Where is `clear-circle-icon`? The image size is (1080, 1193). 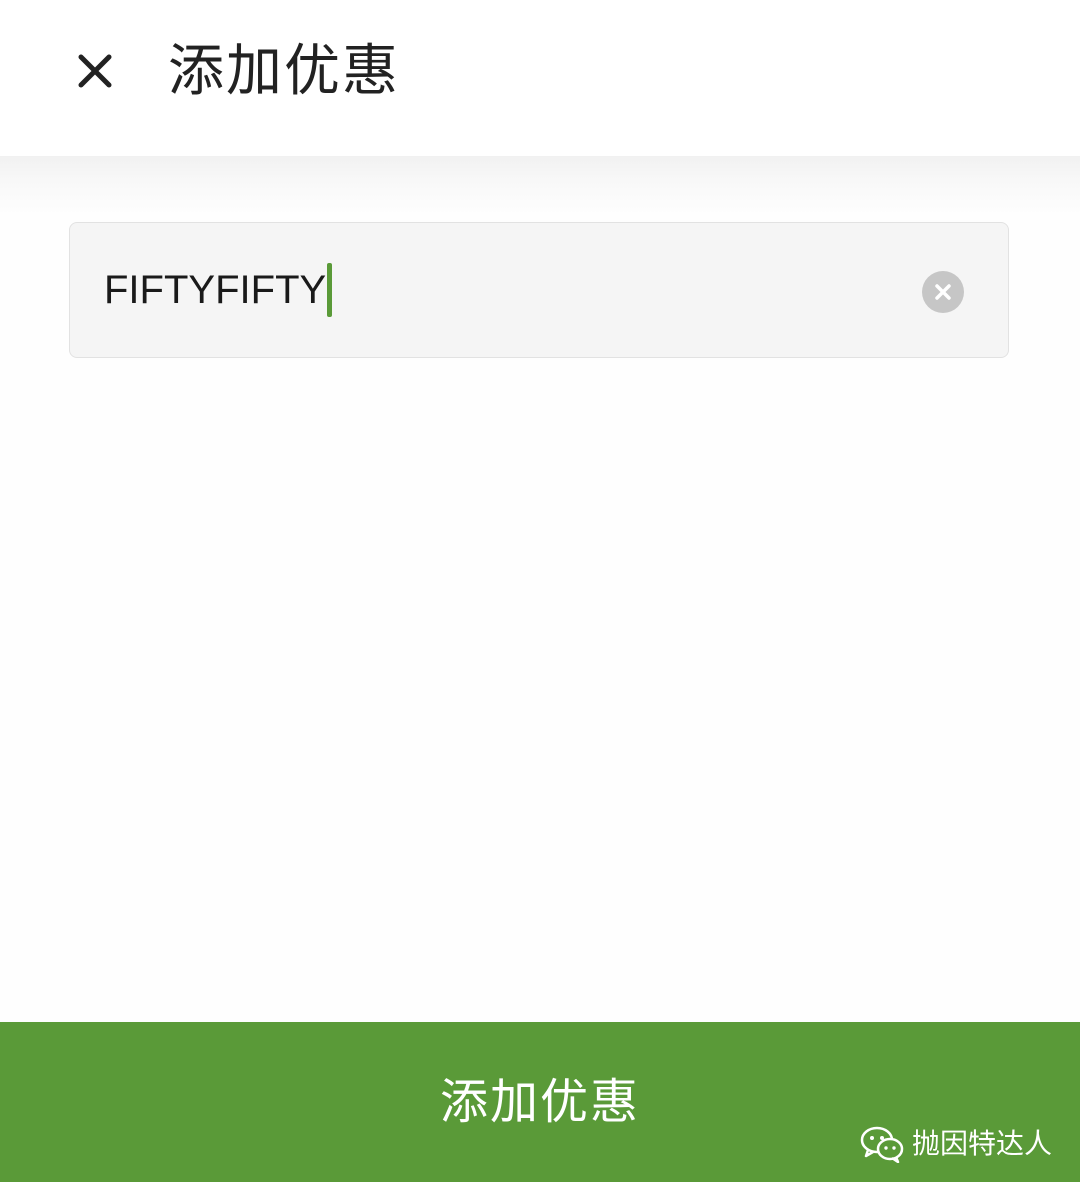
clear-circle-icon is located at coordinates (943, 292).